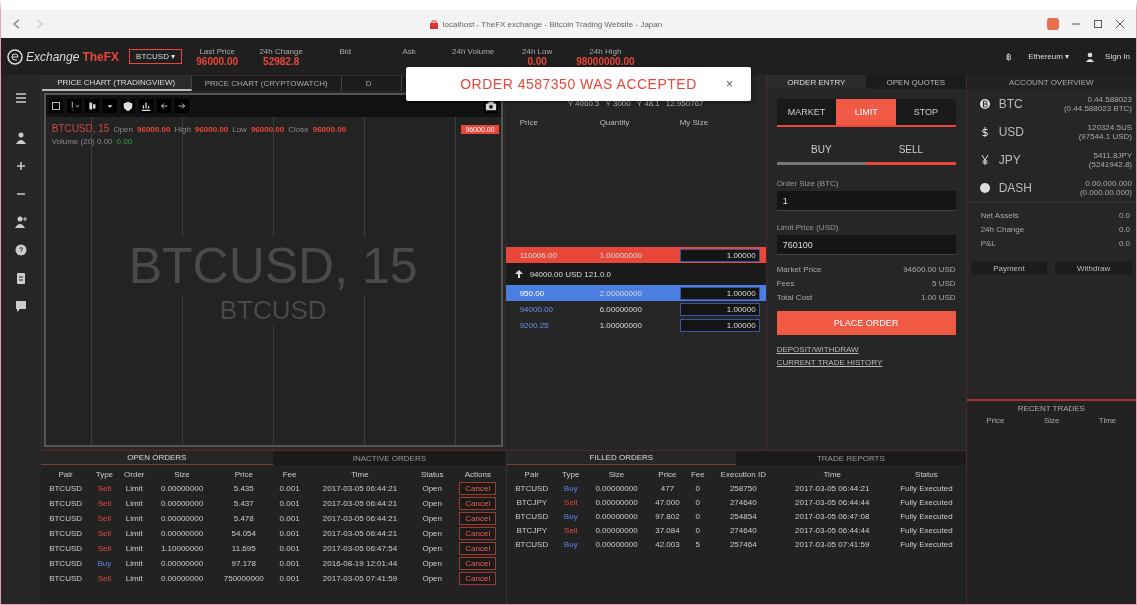  Describe the element at coordinates (911, 151) in the screenshot. I see `side-tab: SELL` at that location.